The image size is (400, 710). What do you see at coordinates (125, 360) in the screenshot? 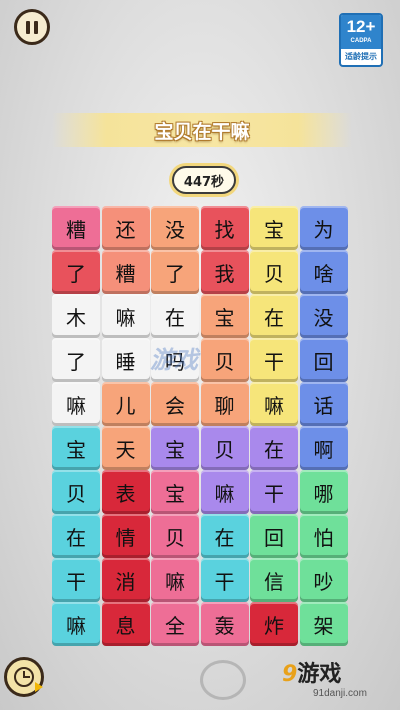
I see `word-tile: 睡` at bounding box center [125, 360].